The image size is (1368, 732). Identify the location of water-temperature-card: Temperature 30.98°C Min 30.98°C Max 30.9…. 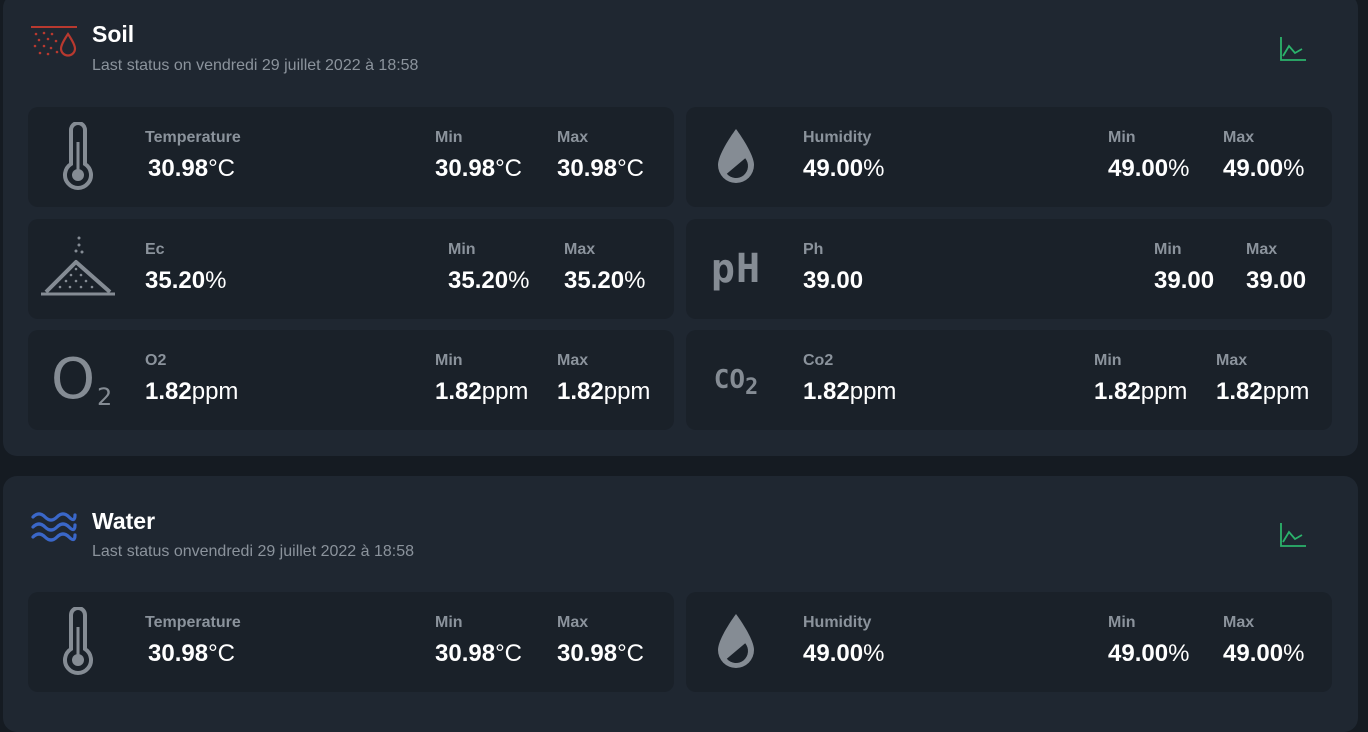
(351, 642).